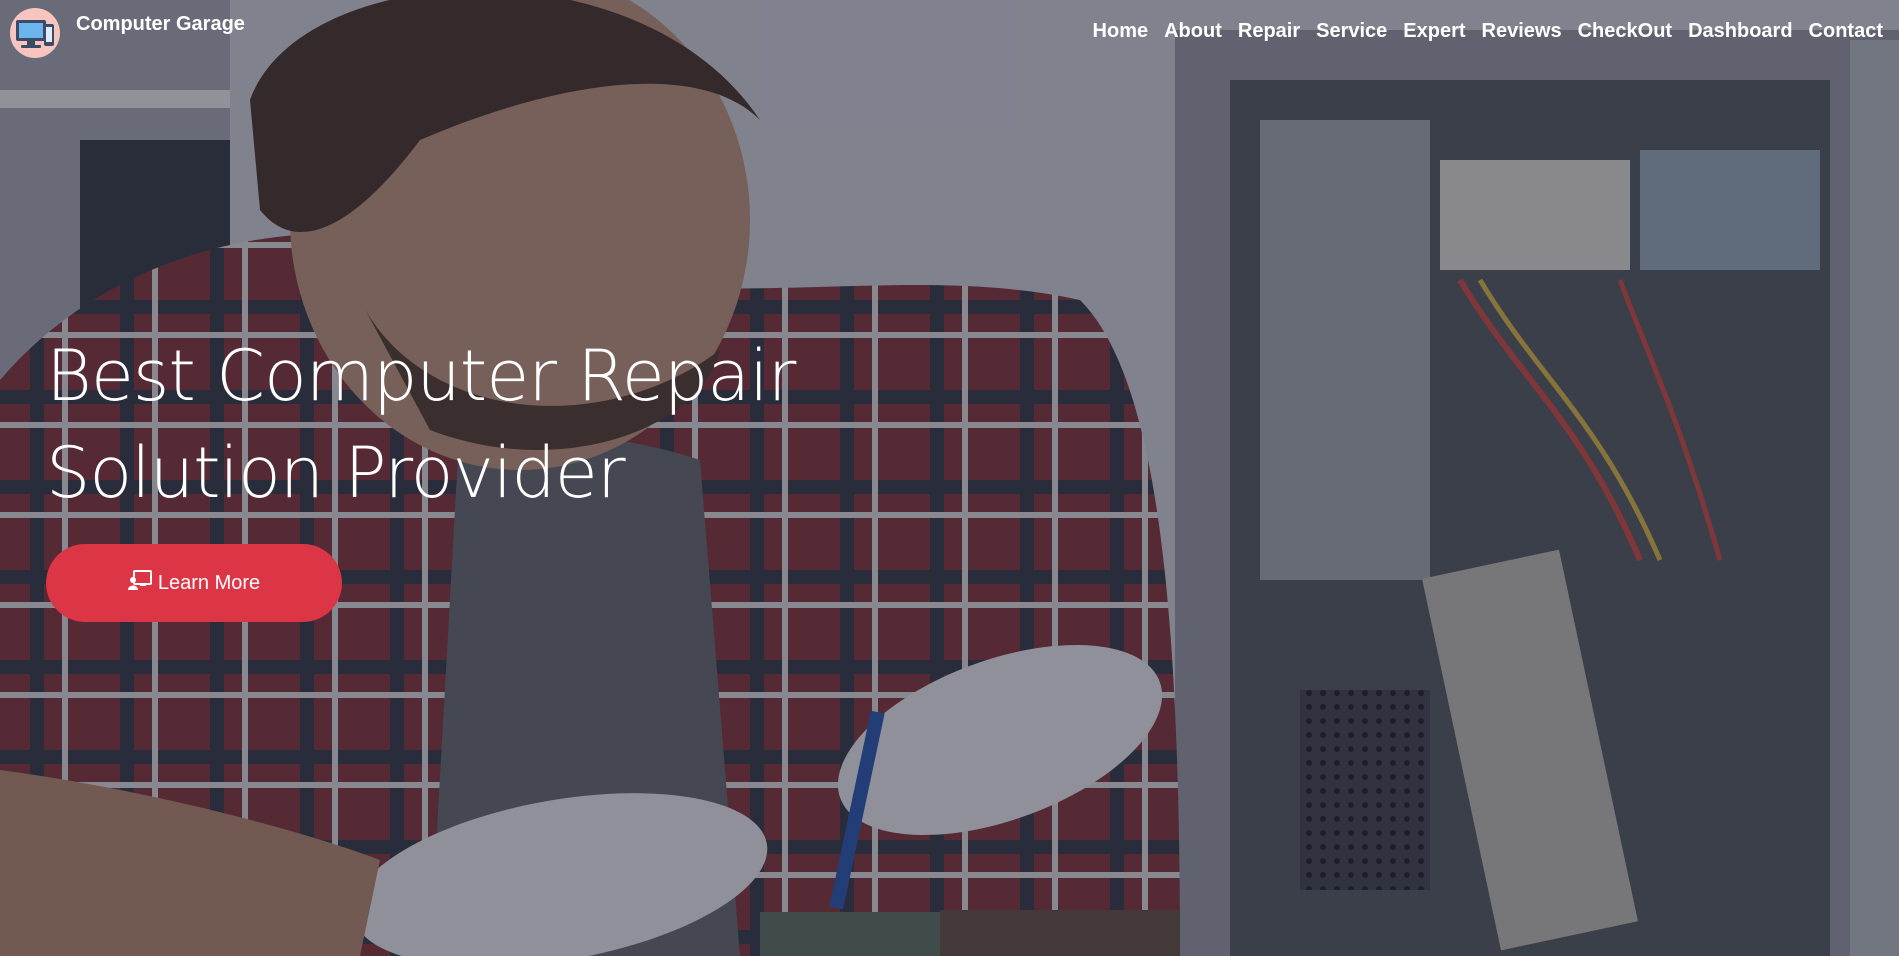 The width and height of the screenshot is (1899, 956). I want to click on nav-link-dashboard: Dashboard, so click(1740, 31).